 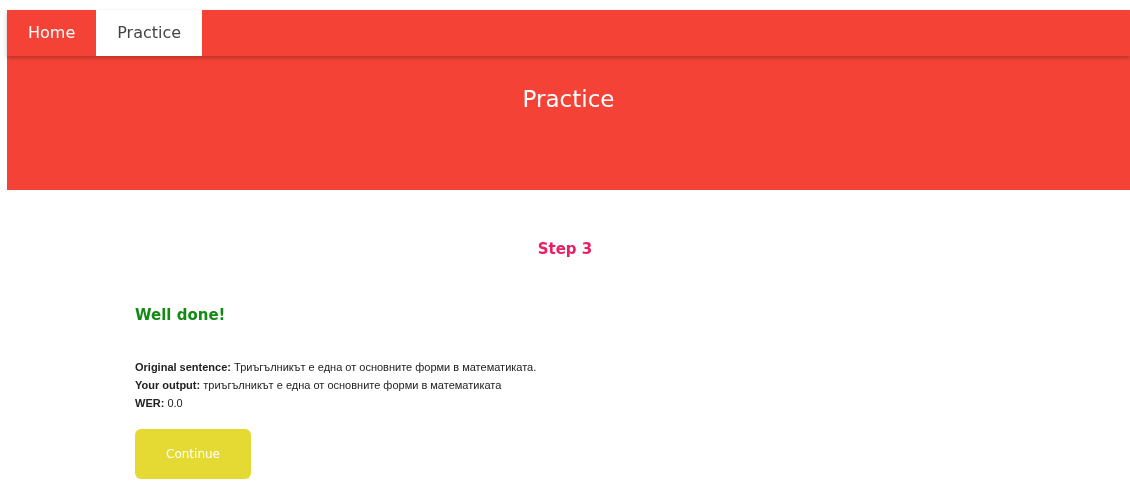 What do you see at coordinates (149, 33) in the screenshot?
I see `nav-tab: Practice` at bounding box center [149, 33].